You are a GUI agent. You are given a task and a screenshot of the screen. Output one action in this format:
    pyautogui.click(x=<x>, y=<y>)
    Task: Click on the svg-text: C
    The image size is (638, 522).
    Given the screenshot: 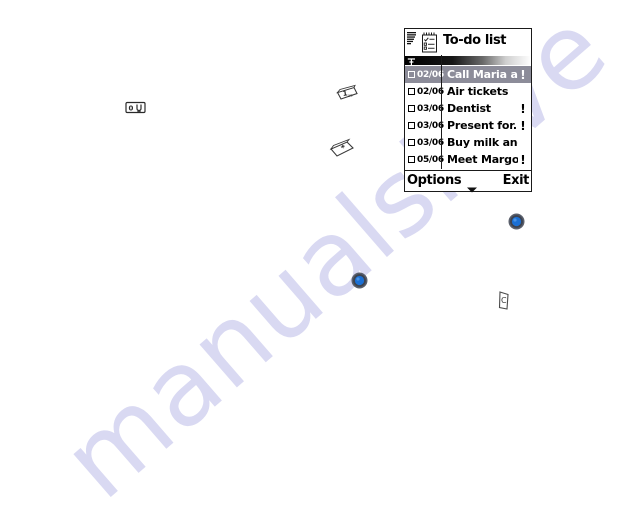 What is the action you would take?
    pyautogui.click(x=504, y=300)
    